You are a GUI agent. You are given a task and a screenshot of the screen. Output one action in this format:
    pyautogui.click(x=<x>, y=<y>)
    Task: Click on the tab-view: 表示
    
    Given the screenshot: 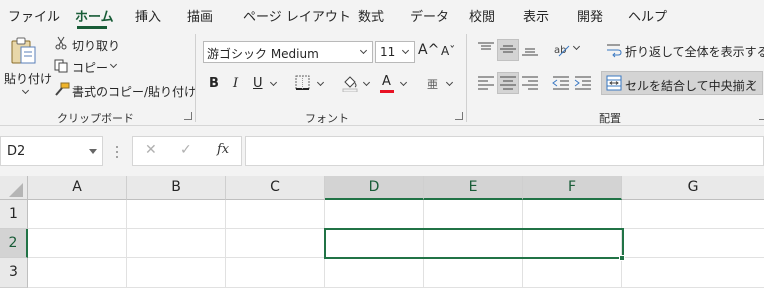 What is the action you would take?
    pyautogui.click(x=536, y=15)
    